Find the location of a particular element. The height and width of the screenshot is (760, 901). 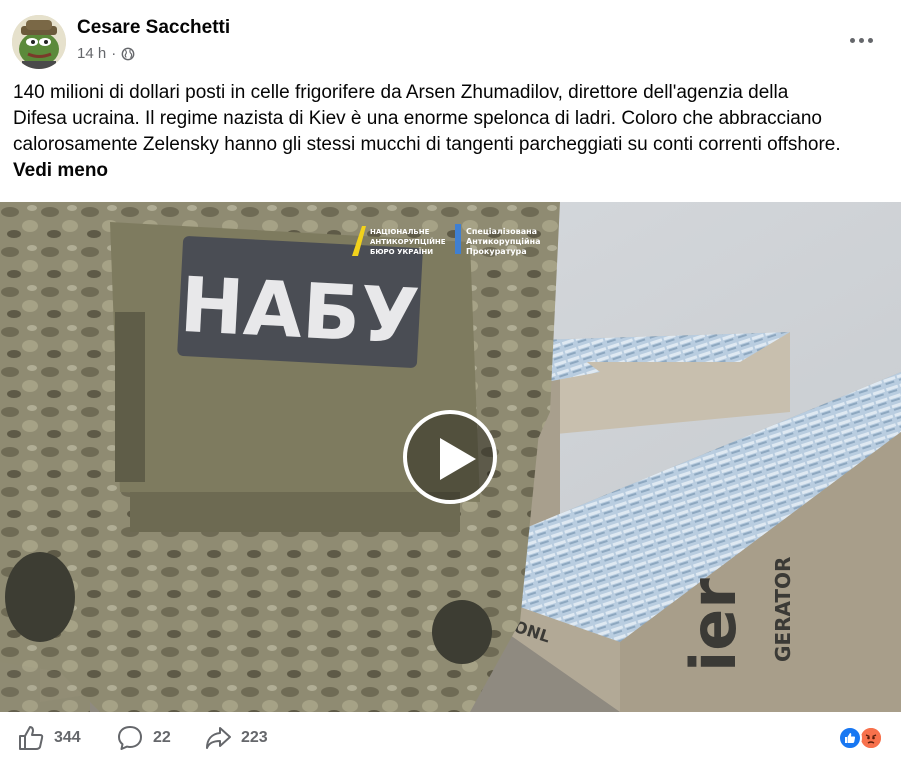

share-button: 223 is located at coordinates (236, 738).